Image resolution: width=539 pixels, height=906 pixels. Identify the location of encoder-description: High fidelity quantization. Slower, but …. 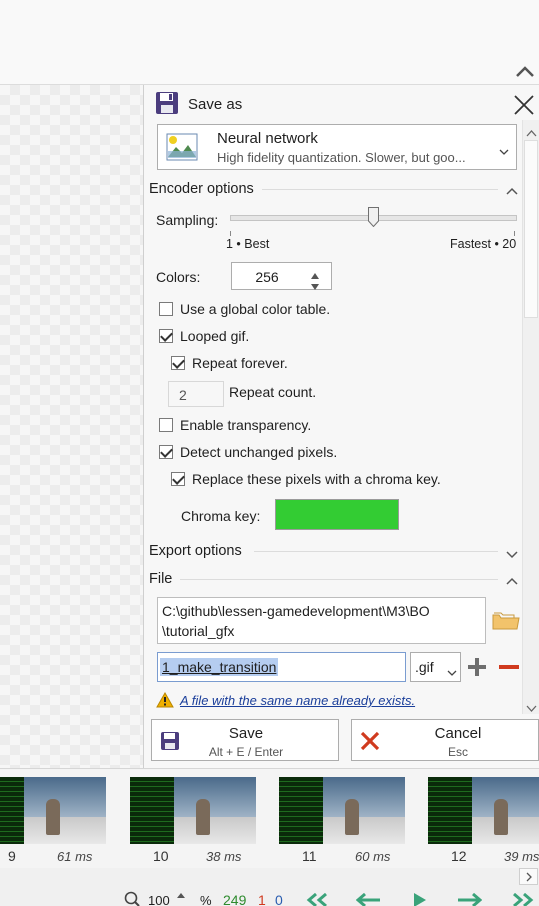
(341, 157).